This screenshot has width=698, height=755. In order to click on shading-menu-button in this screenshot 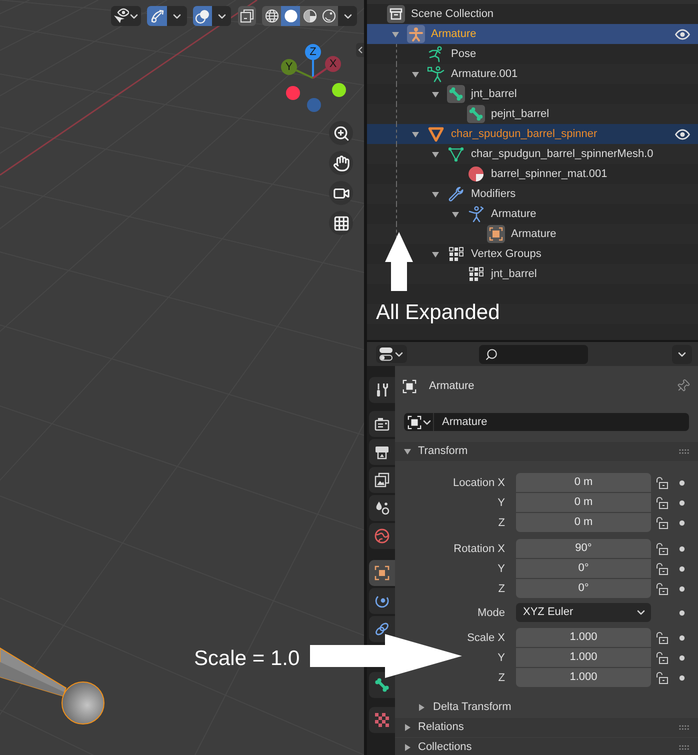, I will do `click(347, 16)`.